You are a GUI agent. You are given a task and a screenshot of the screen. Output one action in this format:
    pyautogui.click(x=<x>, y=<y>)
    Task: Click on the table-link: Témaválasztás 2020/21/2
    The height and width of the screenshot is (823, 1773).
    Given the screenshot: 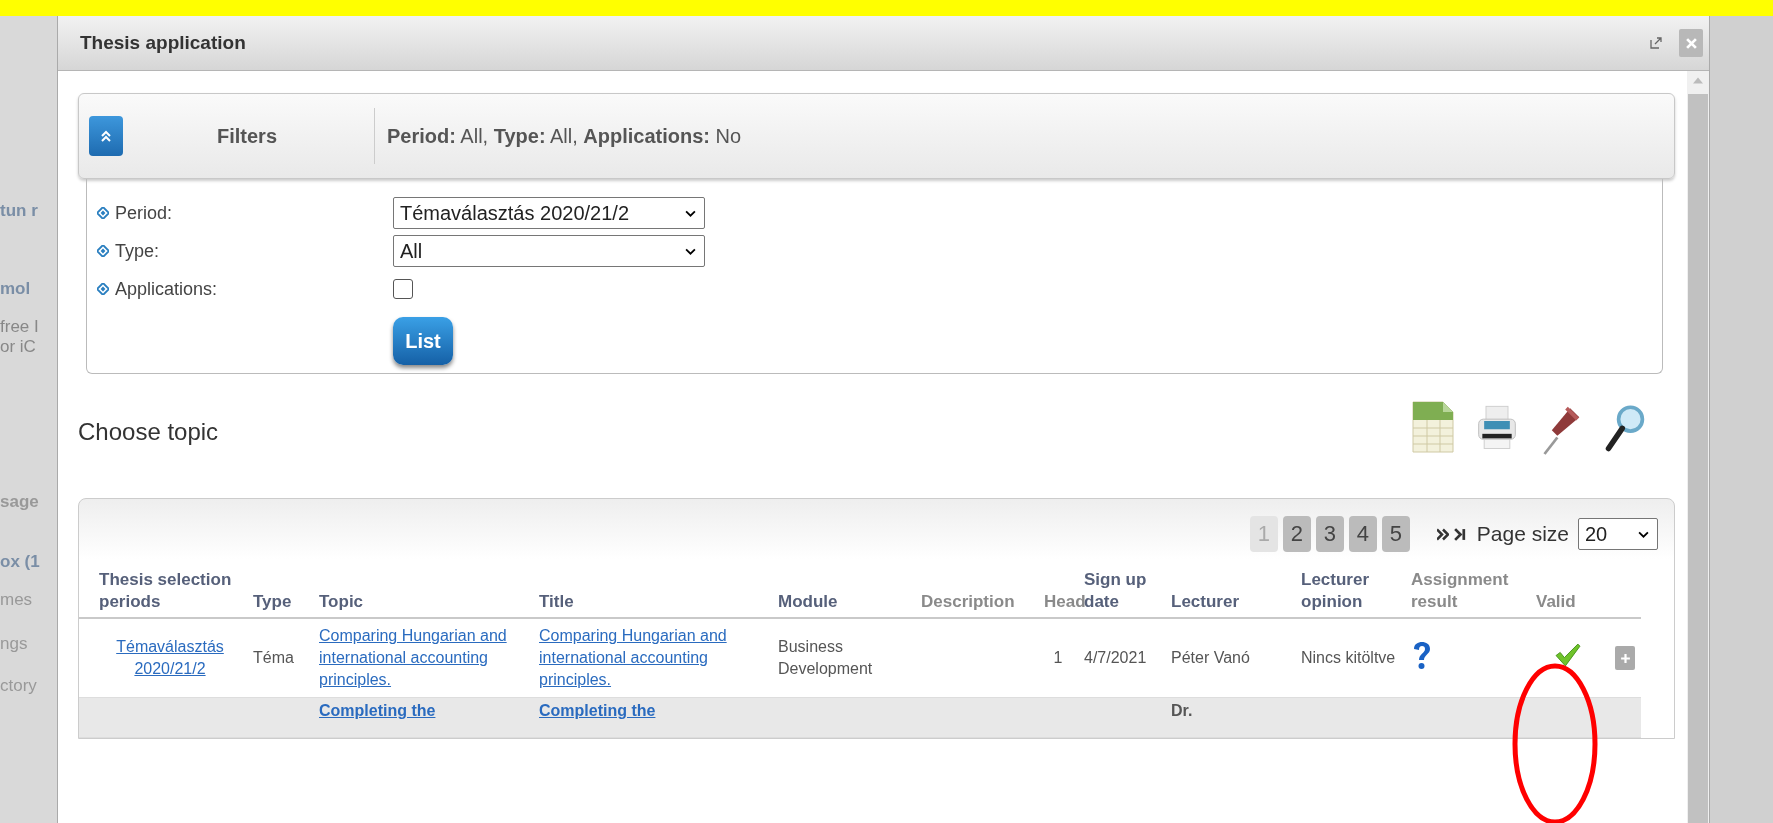 What is the action you would take?
    pyautogui.click(x=170, y=658)
    